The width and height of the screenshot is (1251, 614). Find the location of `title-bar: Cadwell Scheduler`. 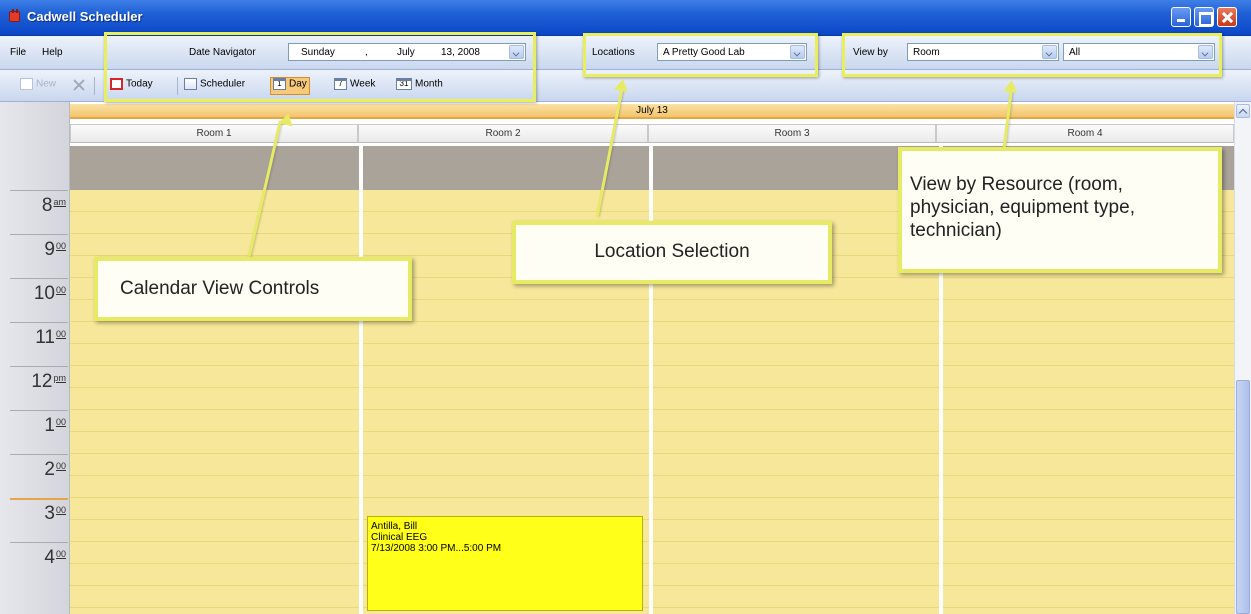

title-bar: Cadwell Scheduler is located at coordinates (625, 18).